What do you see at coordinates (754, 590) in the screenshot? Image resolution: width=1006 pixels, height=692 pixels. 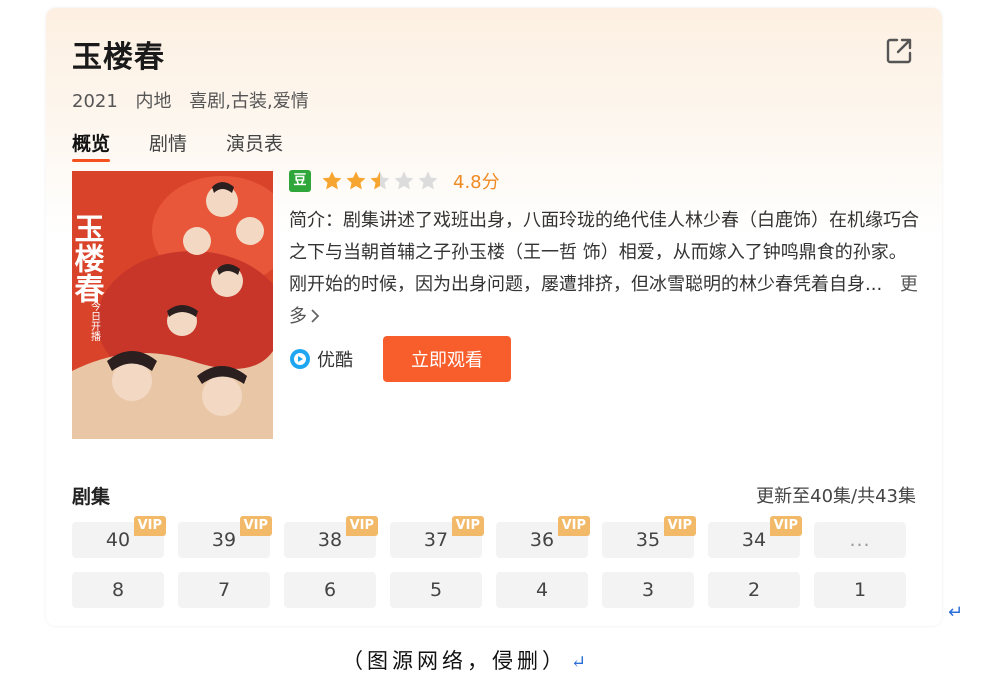 I see `episode-button: 2` at bounding box center [754, 590].